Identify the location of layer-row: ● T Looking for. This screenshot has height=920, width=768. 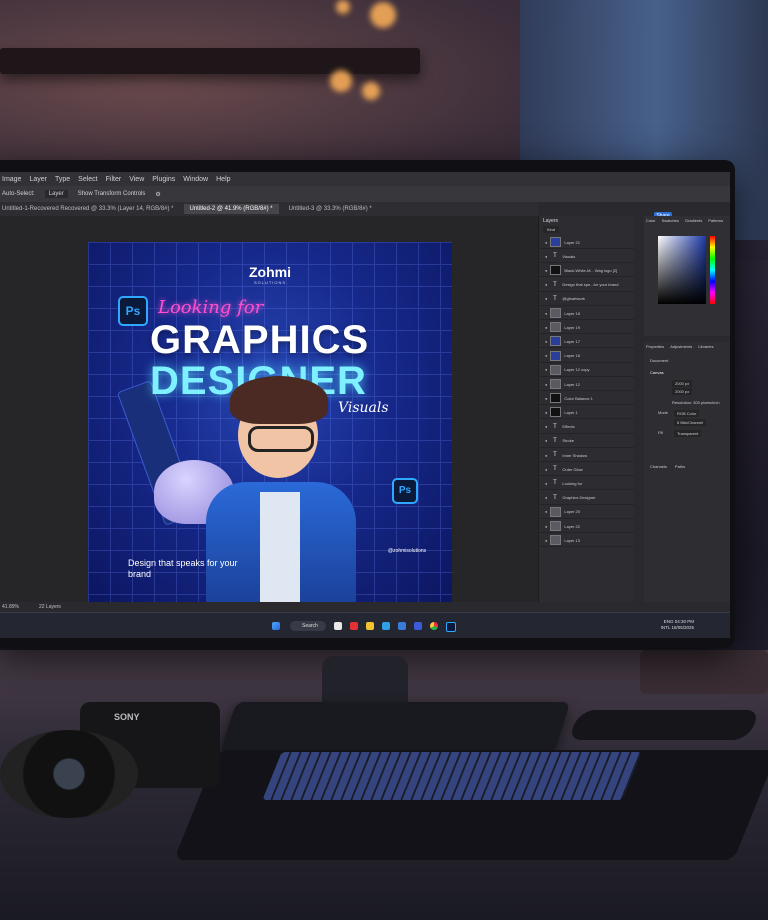
(587, 484).